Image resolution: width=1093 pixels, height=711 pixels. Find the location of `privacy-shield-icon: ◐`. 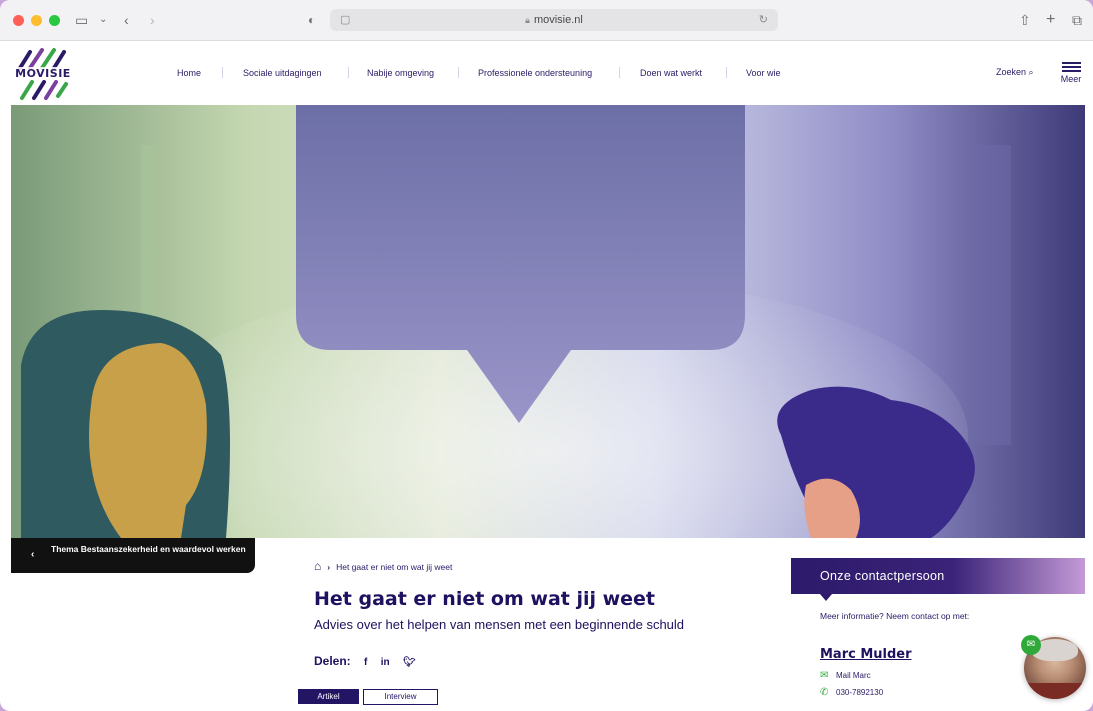

privacy-shield-icon: ◐ is located at coordinates (311, 20).